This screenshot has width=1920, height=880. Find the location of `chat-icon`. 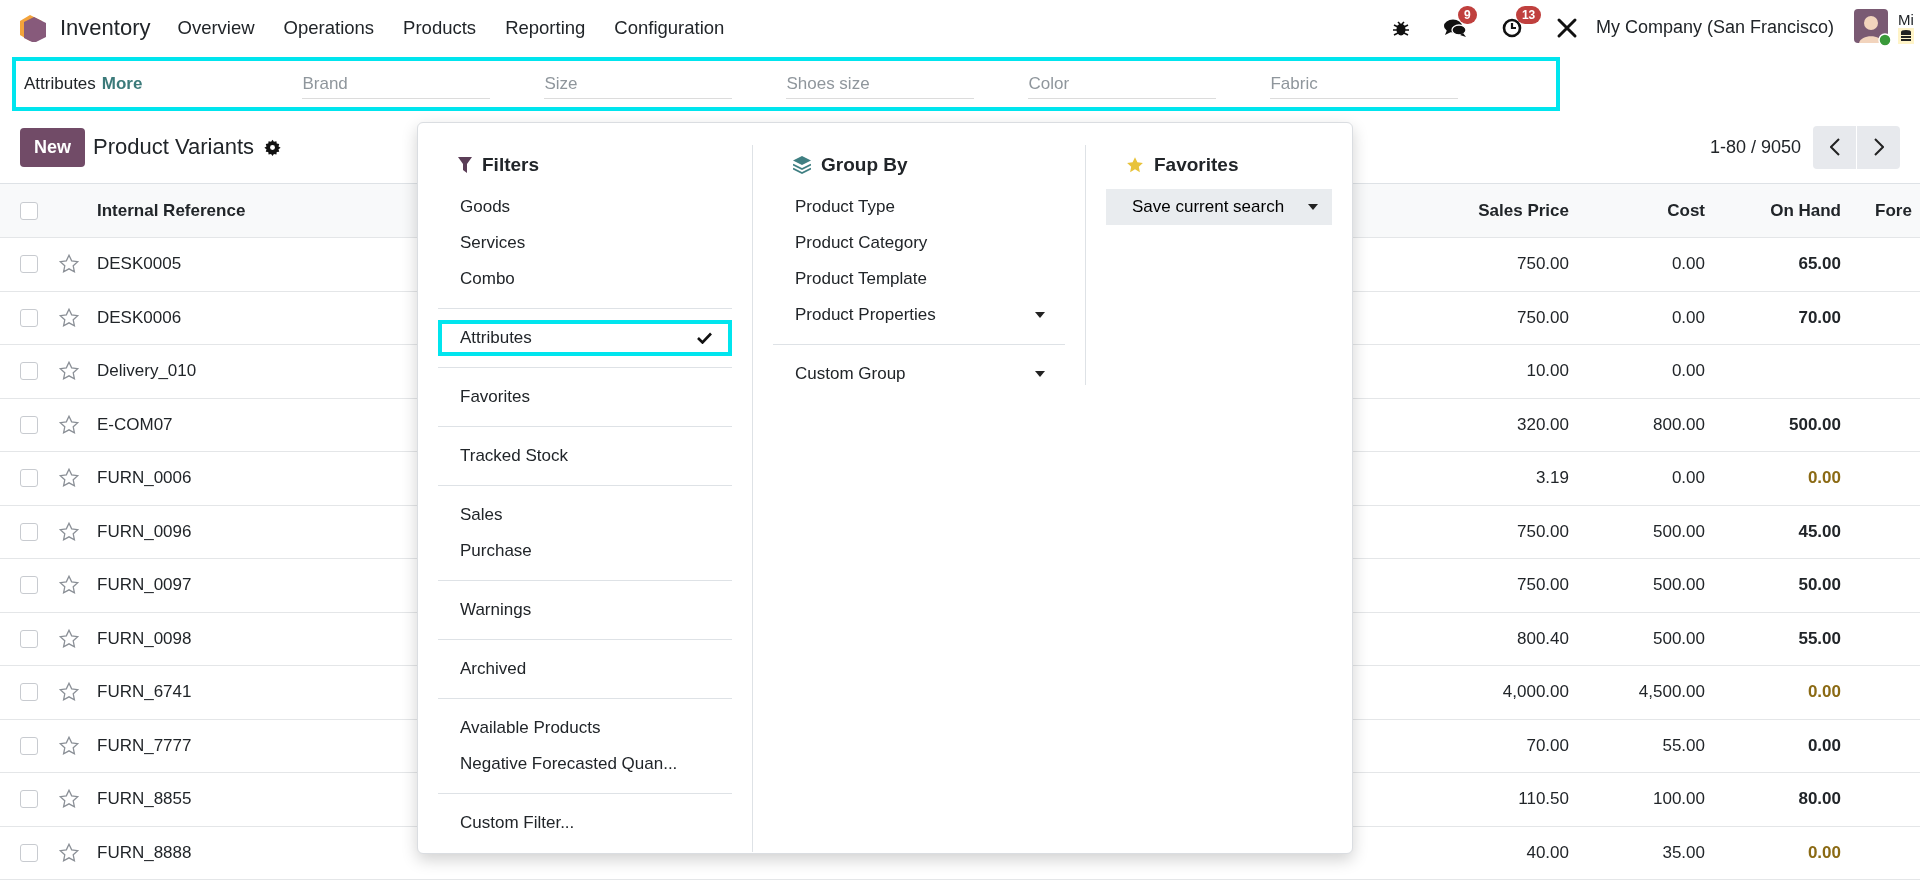

chat-icon is located at coordinates (1455, 27).